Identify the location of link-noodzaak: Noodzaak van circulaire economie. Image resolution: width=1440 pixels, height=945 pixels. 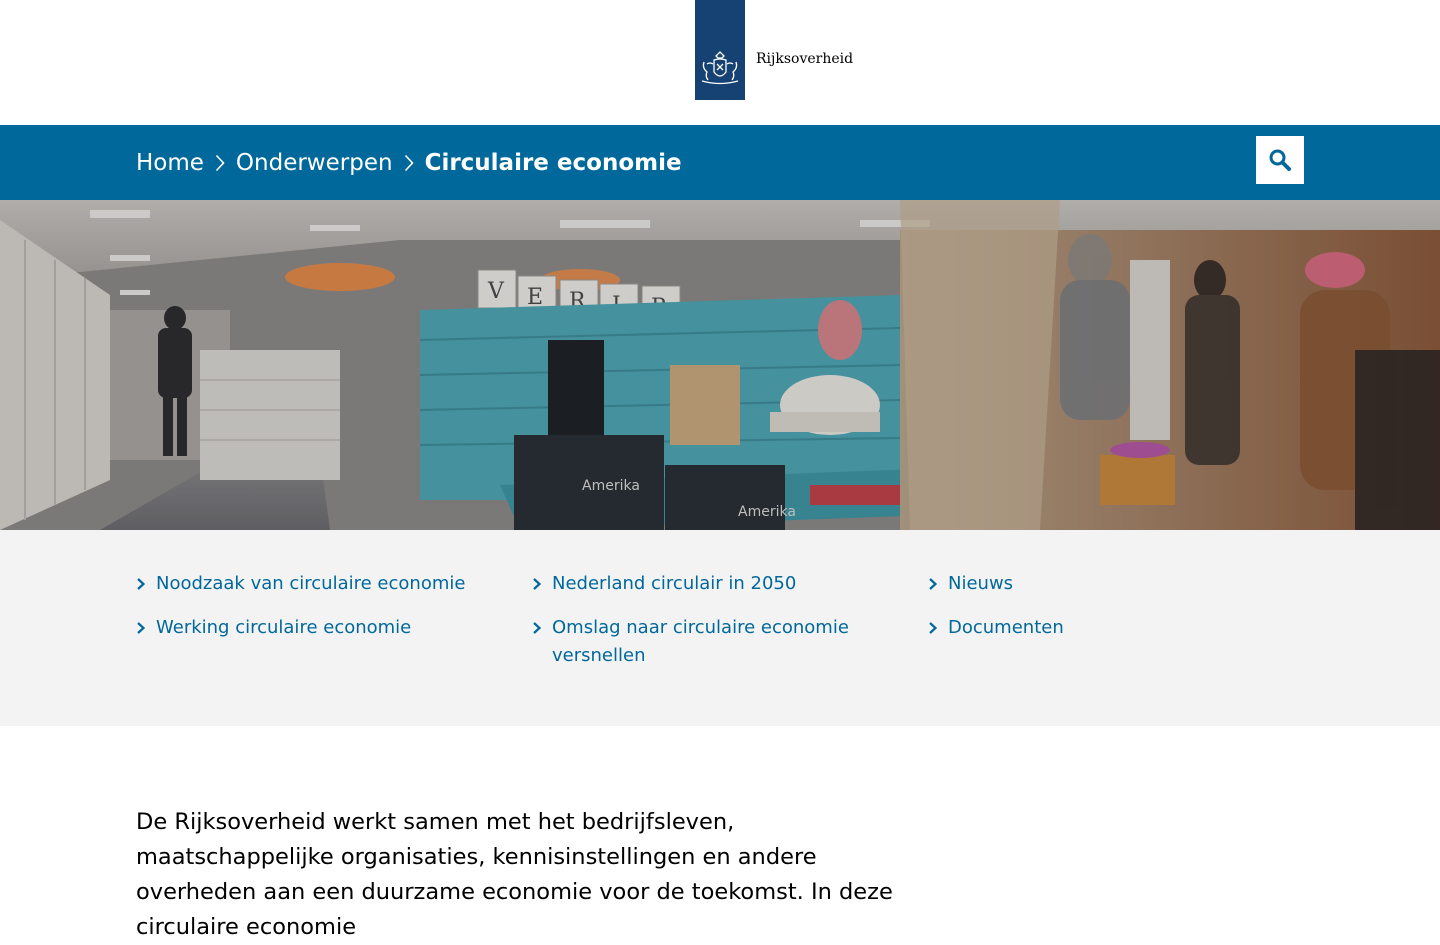
(316, 584).